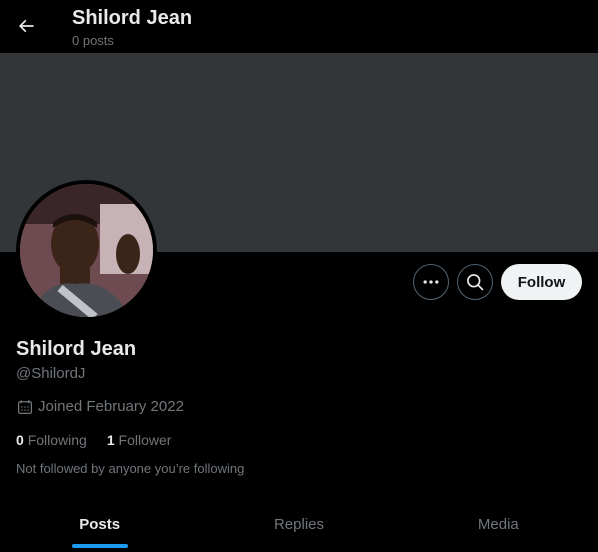  Describe the element at coordinates (299, 26) in the screenshot. I see `top-bar: Shilord Jean 0 posts` at that location.